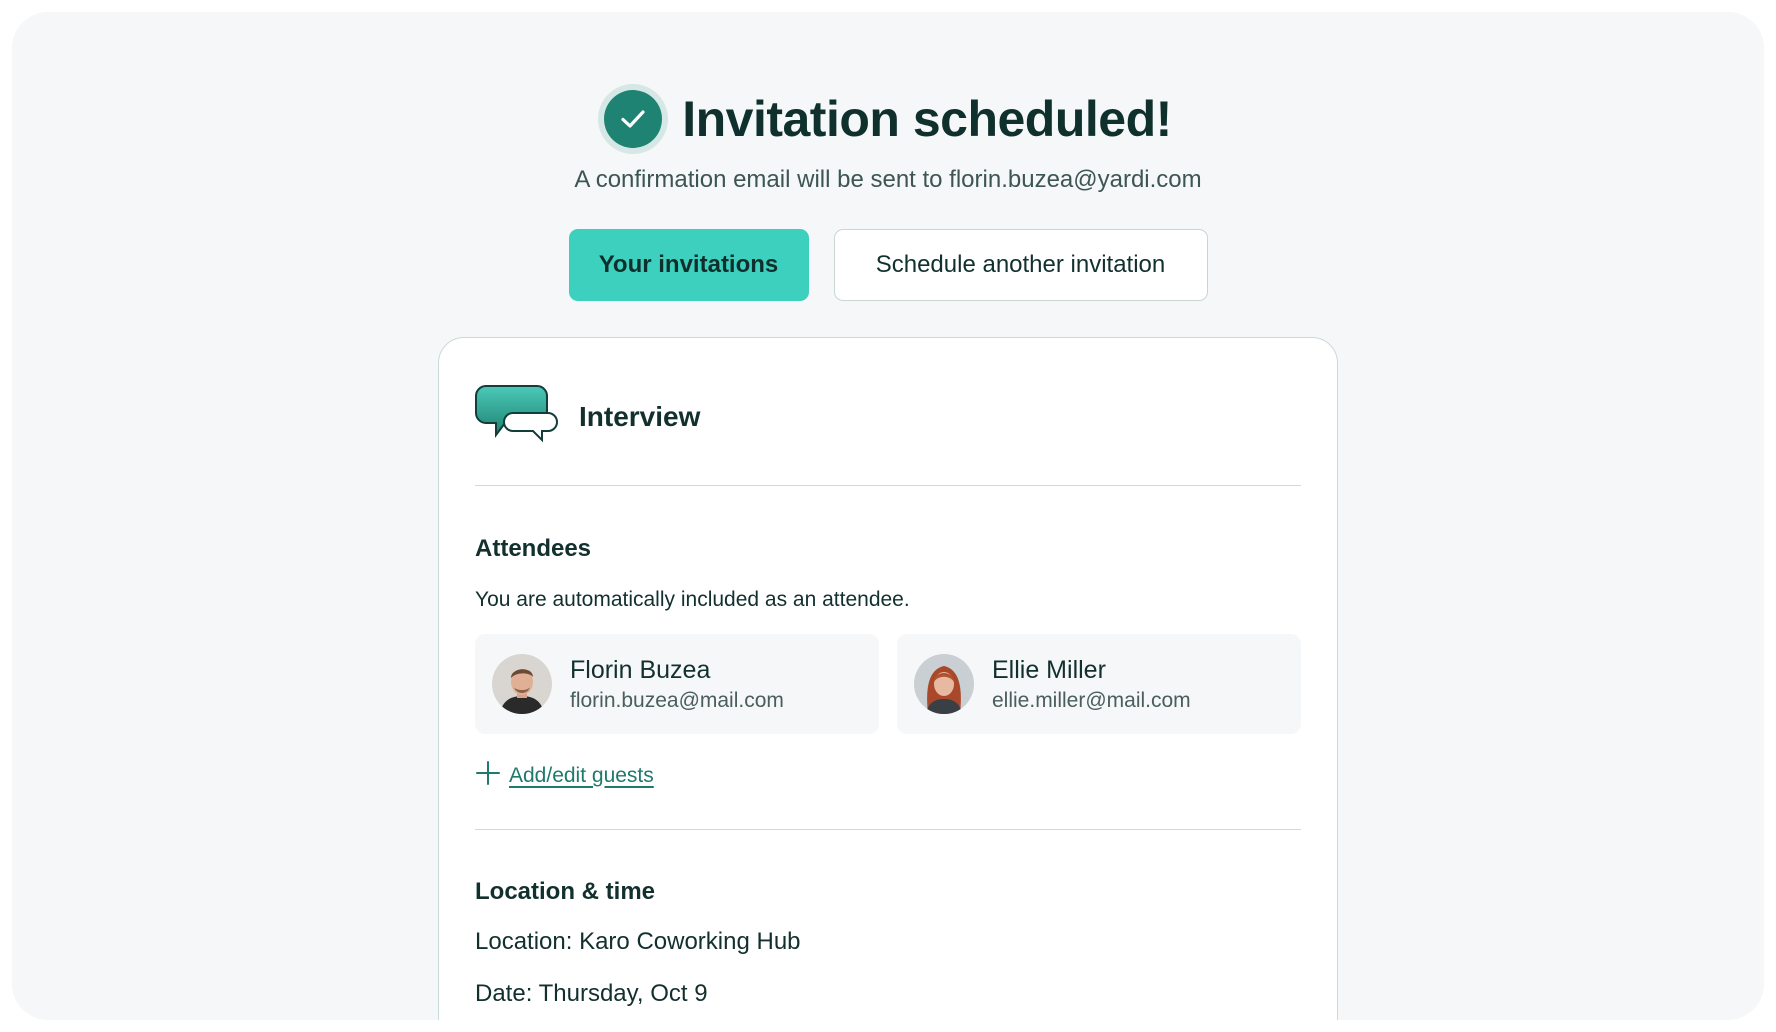 The image size is (1776, 1032). What do you see at coordinates (638, 941) in the screenshot?
I see `location-text: Location: Karo Coworking Hub` at bounding box center [638, 941].